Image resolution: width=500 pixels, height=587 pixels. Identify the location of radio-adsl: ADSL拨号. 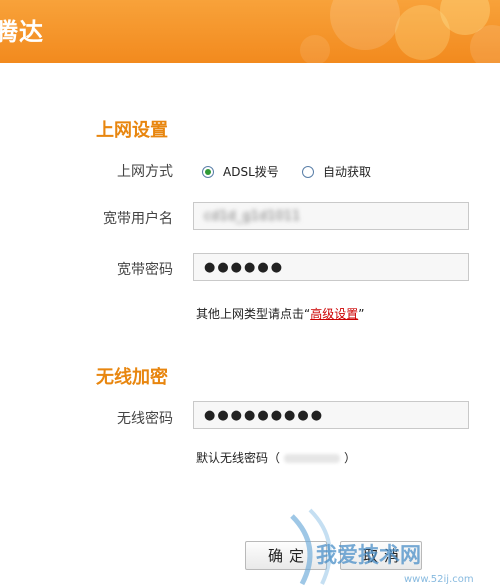
(240, 171).